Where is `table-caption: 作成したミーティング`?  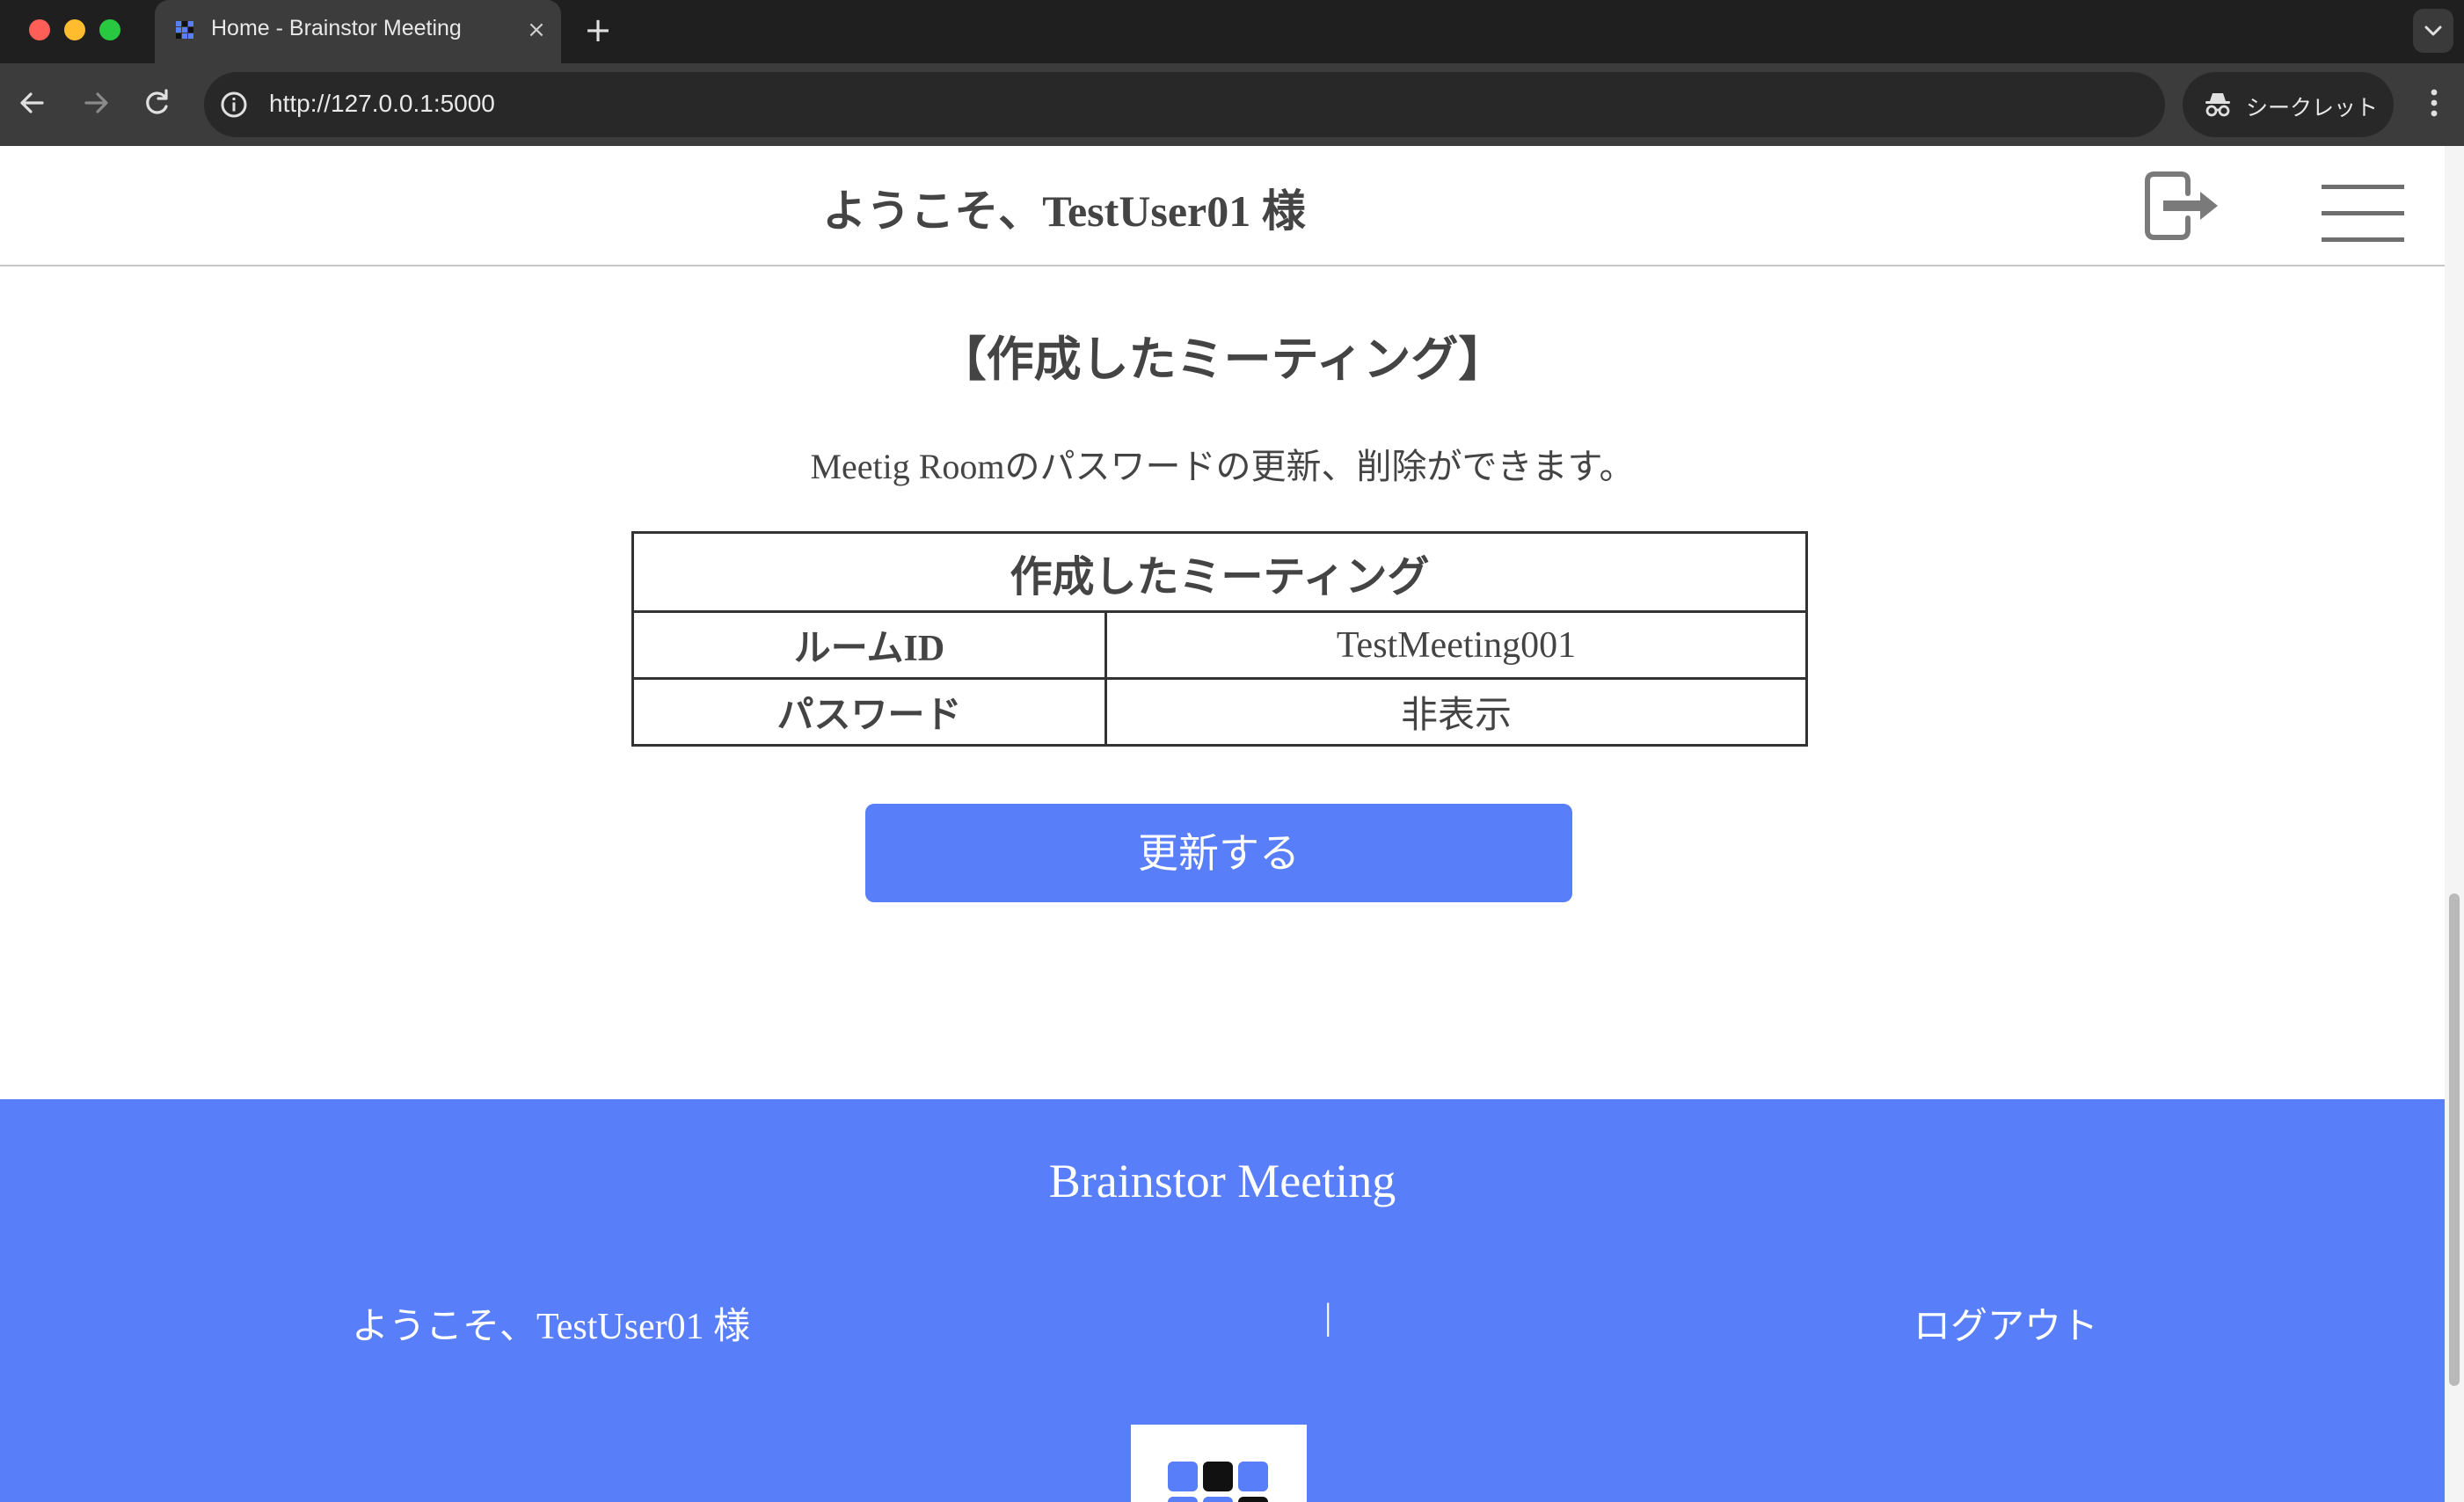 table-caption: 作成したミーティング is located at coordinates (1220, 572).